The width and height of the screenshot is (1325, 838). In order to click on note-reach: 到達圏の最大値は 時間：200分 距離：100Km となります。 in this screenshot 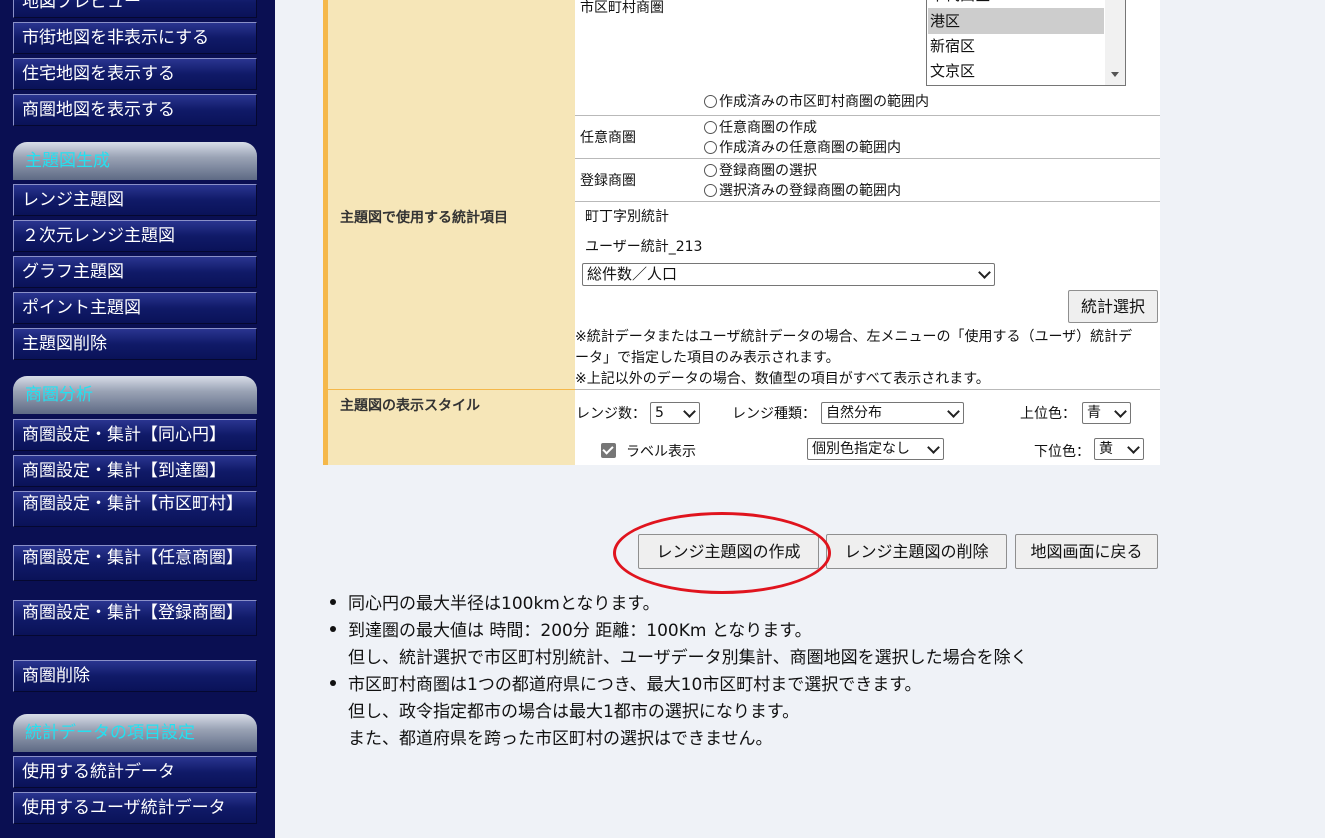, I will do `click(580, 631)`.